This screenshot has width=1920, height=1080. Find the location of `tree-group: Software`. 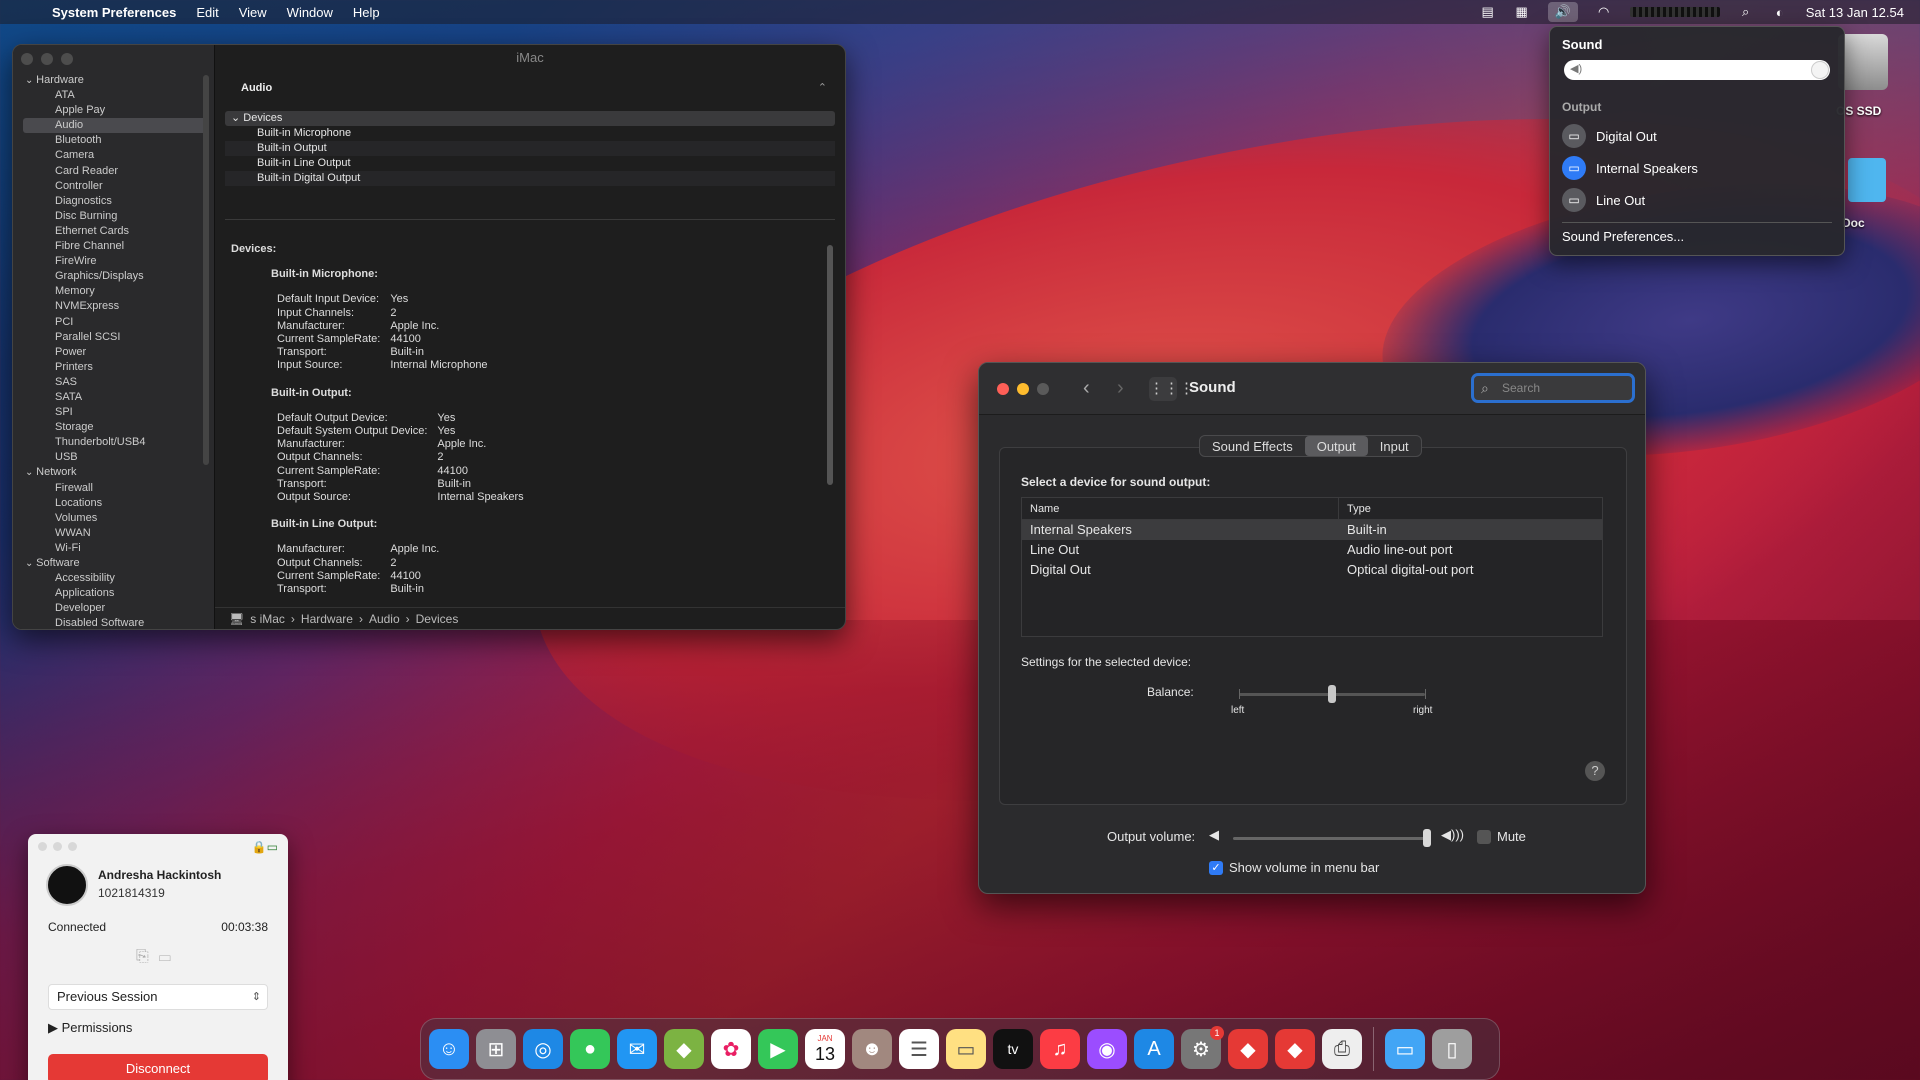

tree-group: Software is located at coordinates (116, 563).